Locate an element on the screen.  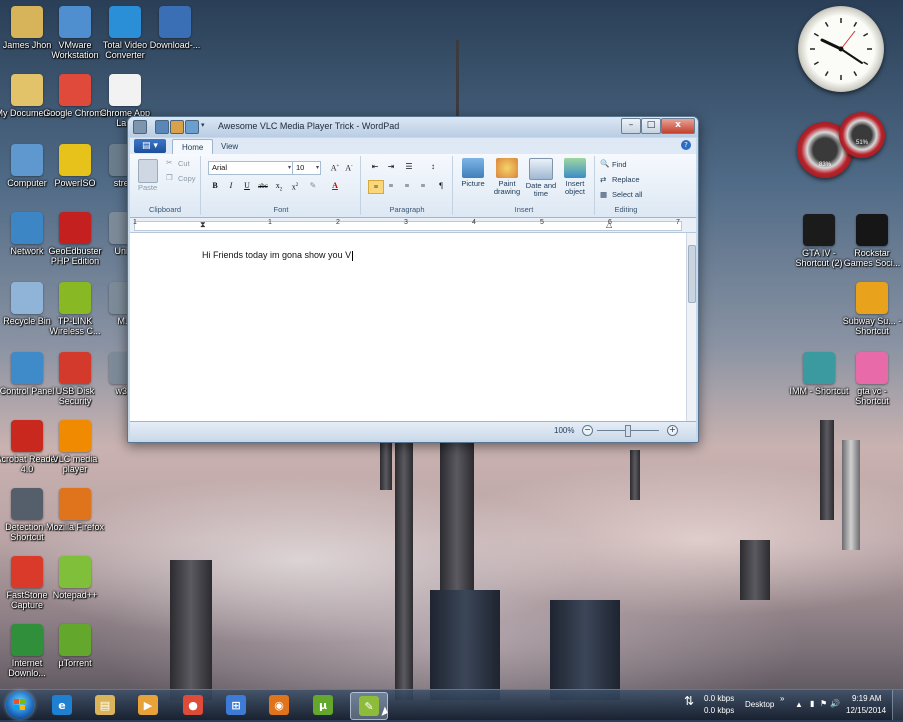
toolbar-chevron-icon: » is located at coordinates (782, 698).